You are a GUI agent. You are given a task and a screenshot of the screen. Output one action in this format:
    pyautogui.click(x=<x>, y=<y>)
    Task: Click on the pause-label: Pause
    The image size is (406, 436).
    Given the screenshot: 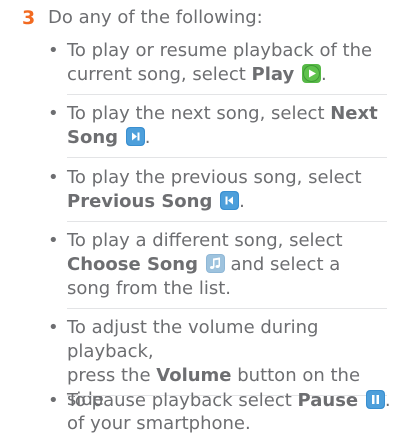 What is the action you would take?
    pyautogui.click(x=328, y=400)
    